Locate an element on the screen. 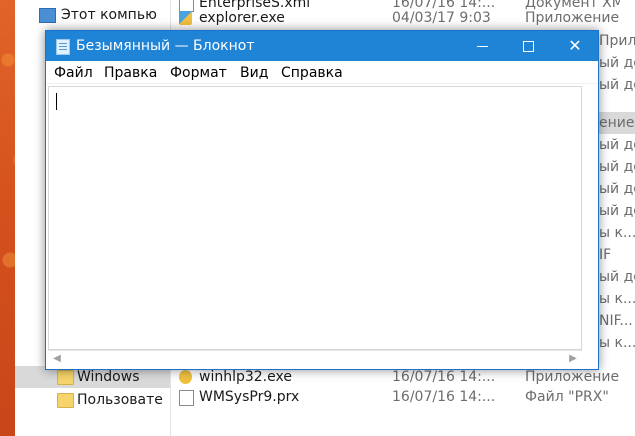 The height and width of the screenshot is (436, 635). title-bar: Безымянный — Блокнот ✕ is located at coordinates (322, 46).